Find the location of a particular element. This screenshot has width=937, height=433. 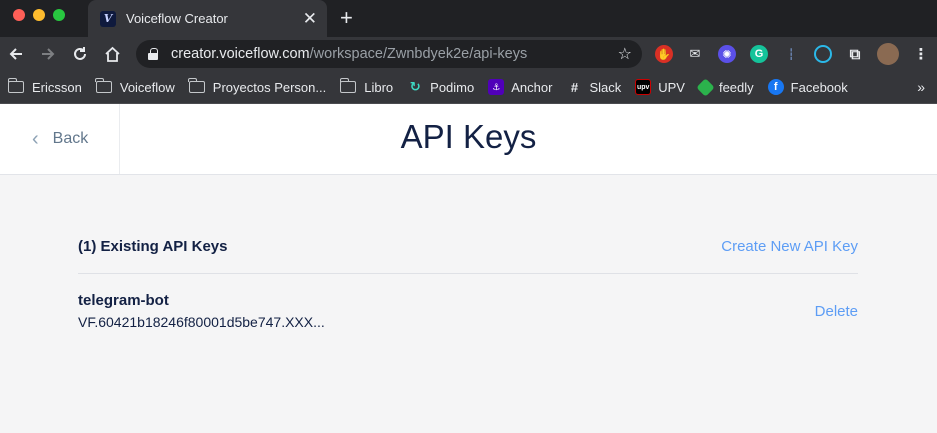

bookmark-anchor: ⚓ Anchor is located at coordinates (520, 87).